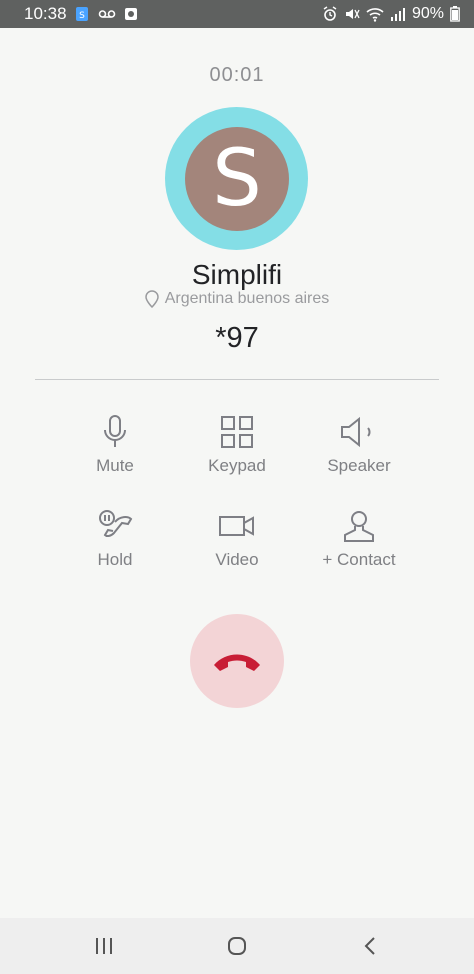 Image resolution: width=474 pixels, height=974 pixels. I want to click on battery-level: 90%, so click(427, 13).